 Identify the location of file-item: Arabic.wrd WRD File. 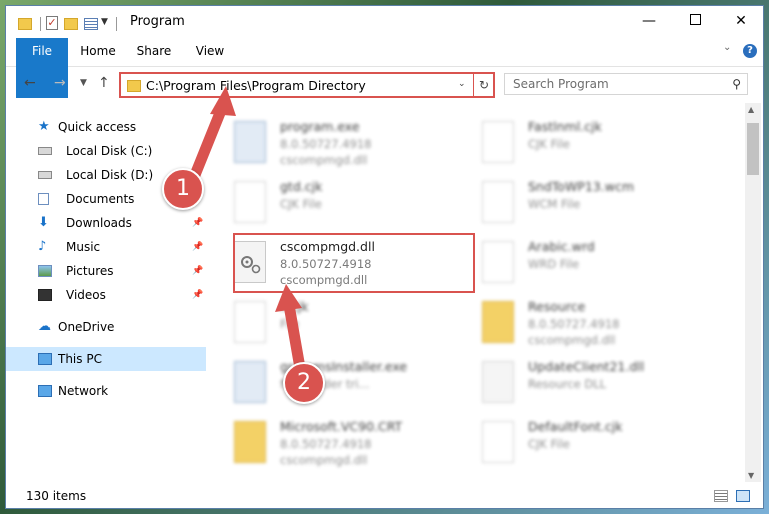
(584, 265).